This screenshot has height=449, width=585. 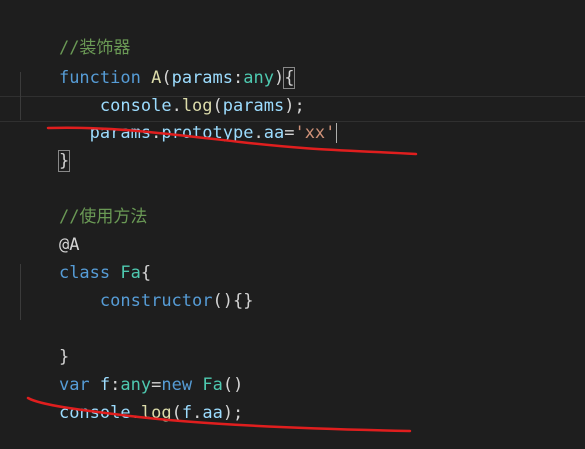 What do you see at coordinates (207, 133) in the screenshot?
I see `property-token: prototype` at bounding box center [207, 133].